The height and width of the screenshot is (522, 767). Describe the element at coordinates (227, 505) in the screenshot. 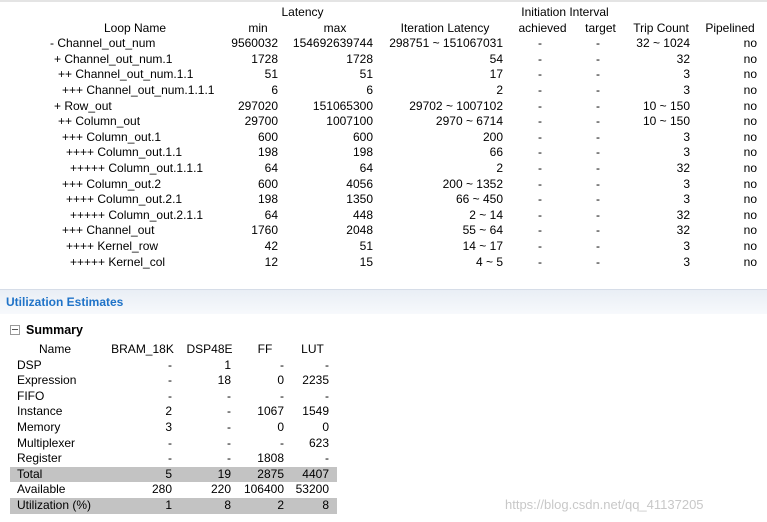

I see `dsp-value: 8` at that location.